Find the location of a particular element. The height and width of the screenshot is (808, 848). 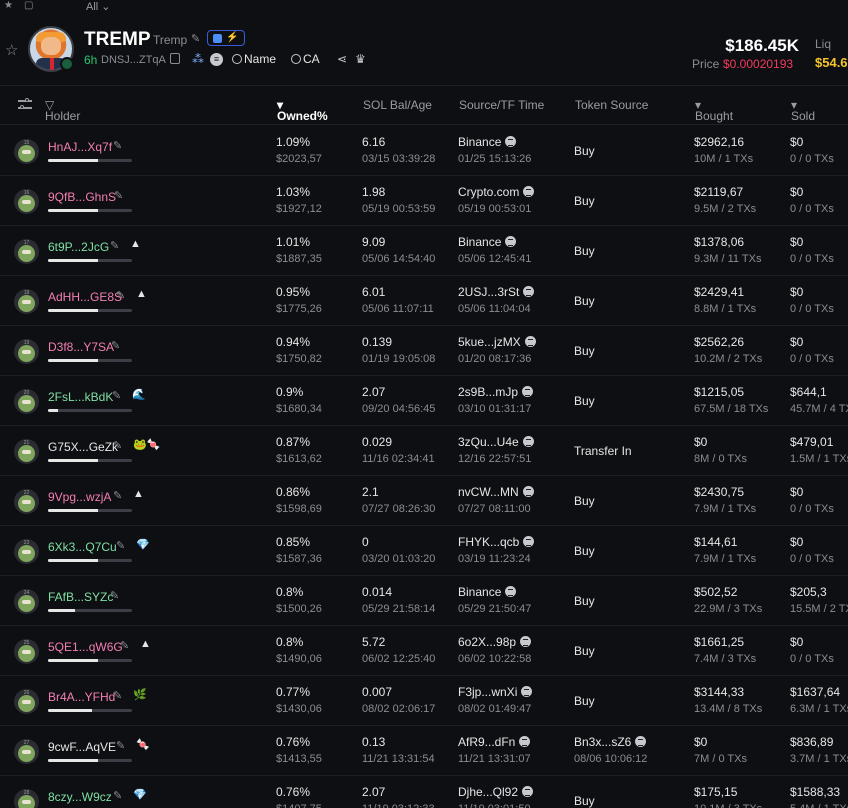

source-time: 03/19 11:23:24 is located at coordinates (494, 559).